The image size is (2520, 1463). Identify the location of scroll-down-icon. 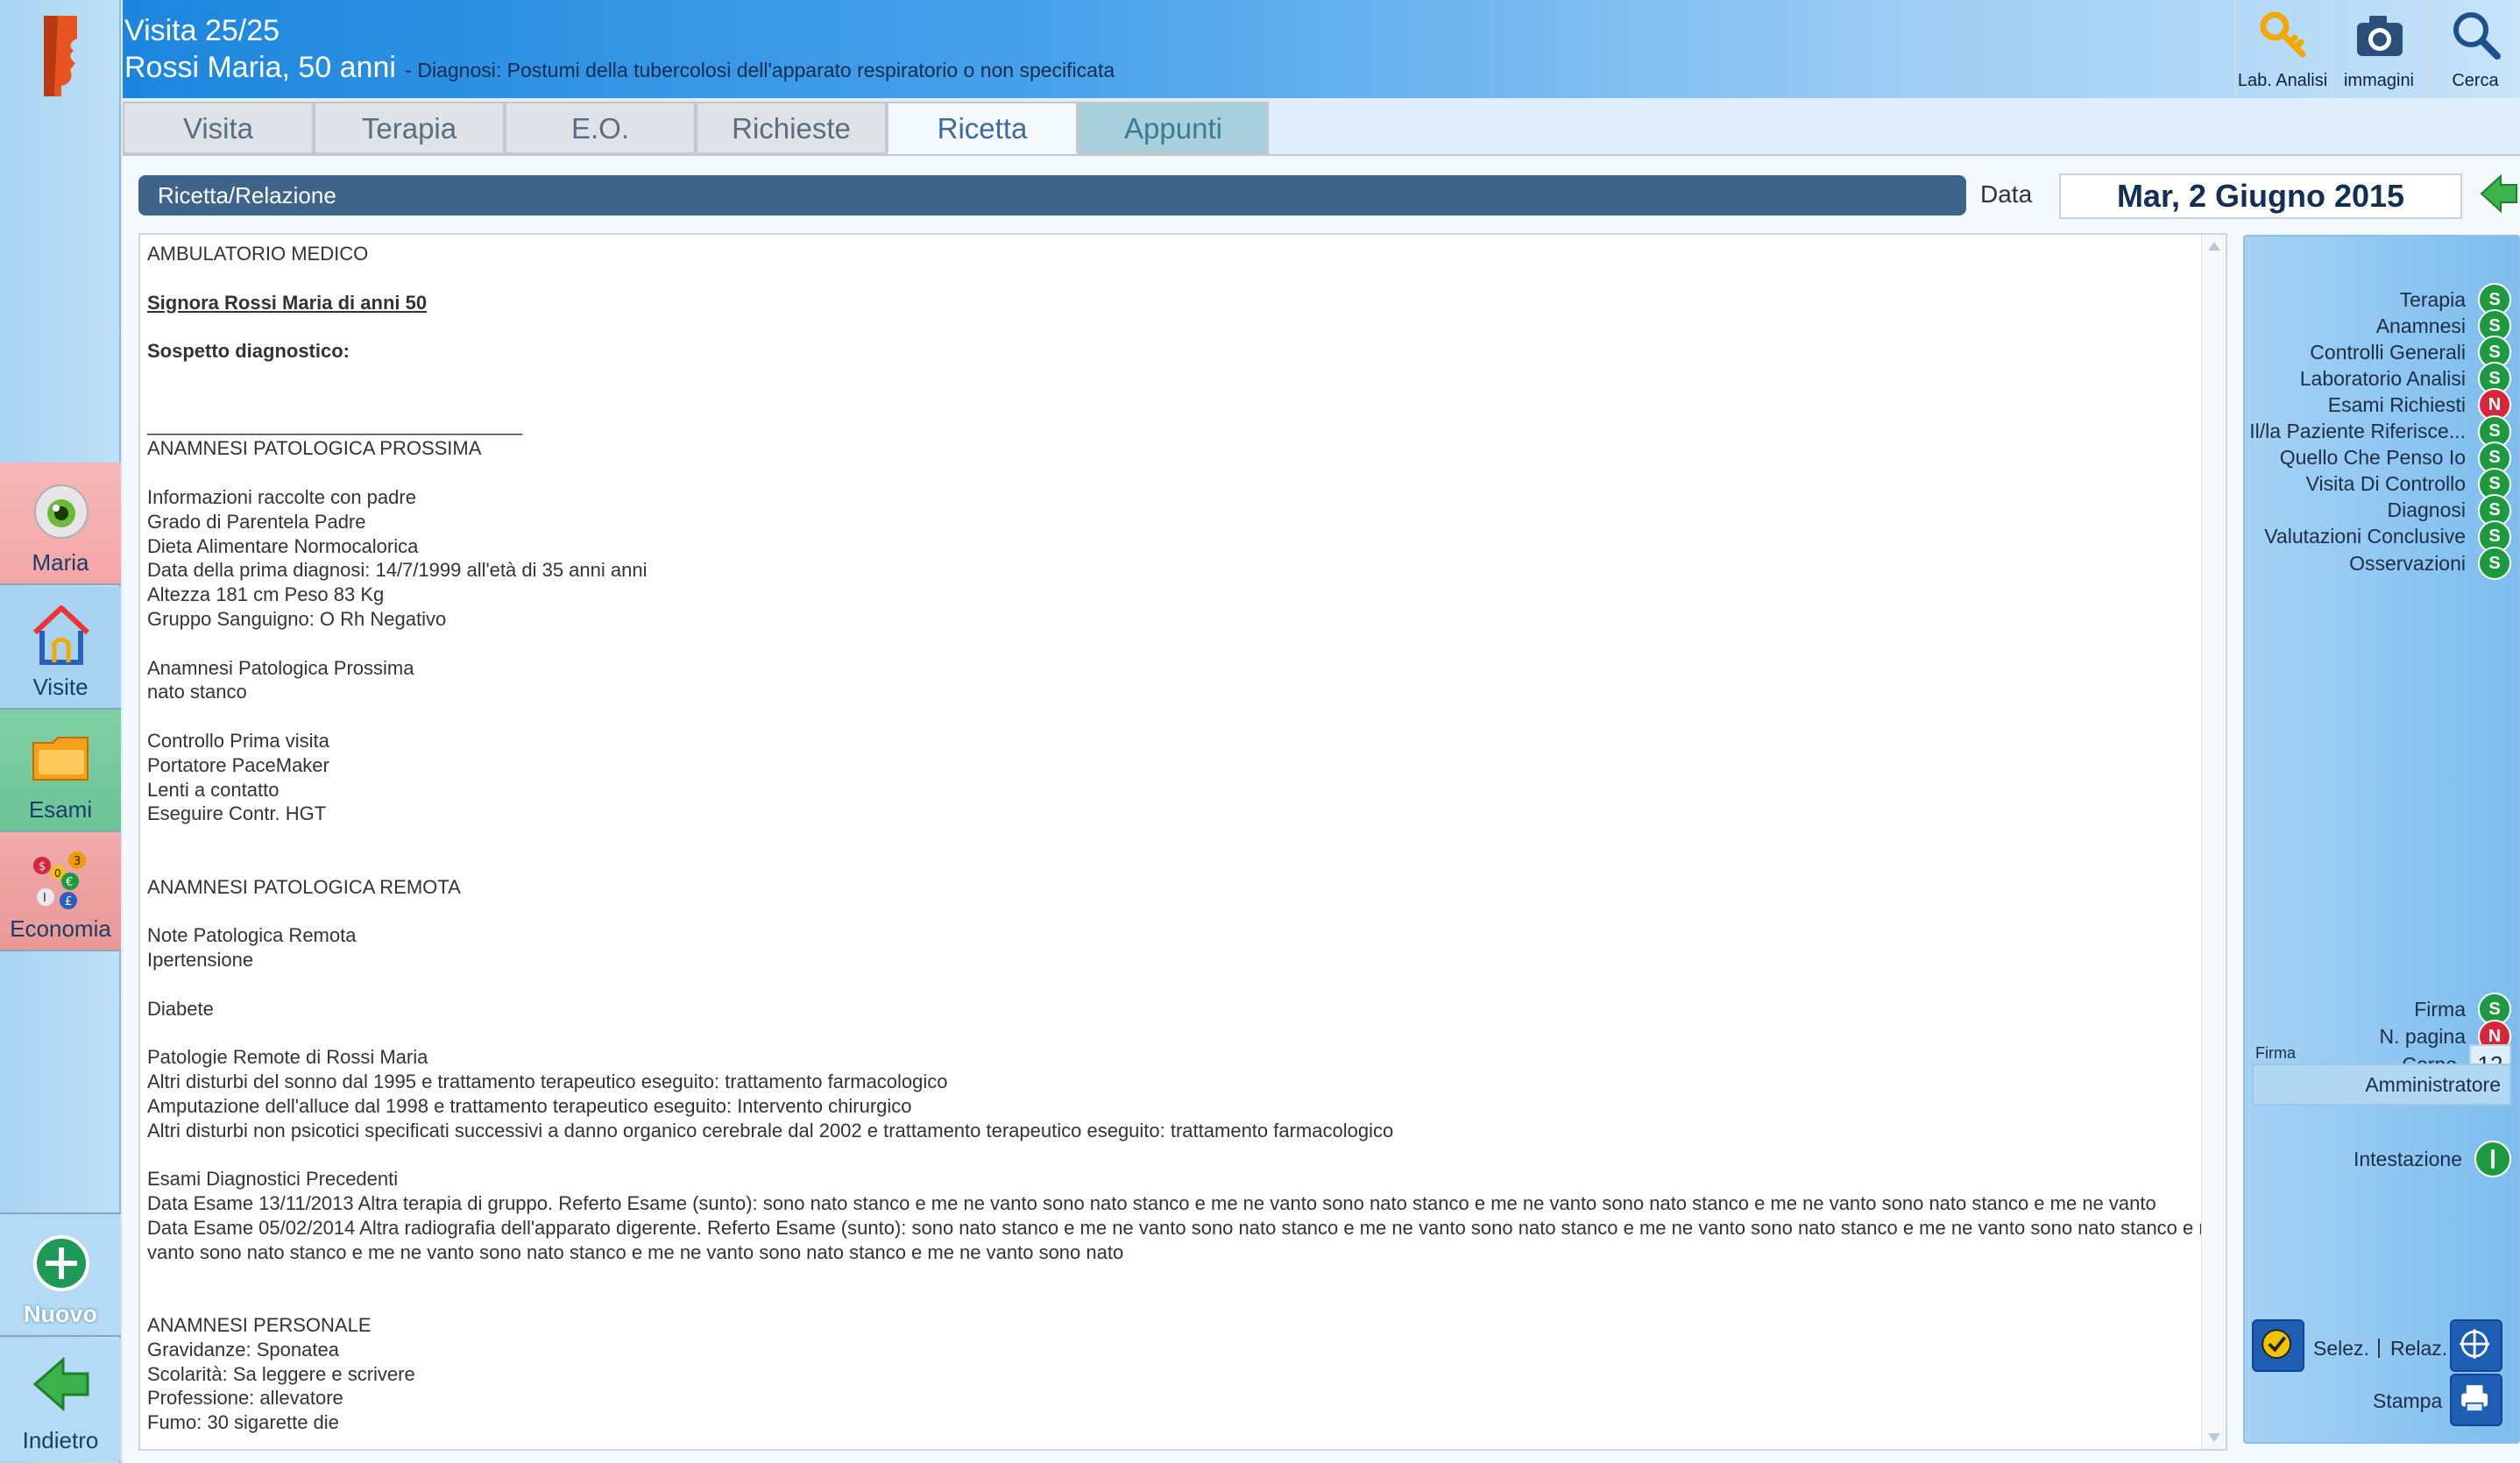
(2214, 1437).